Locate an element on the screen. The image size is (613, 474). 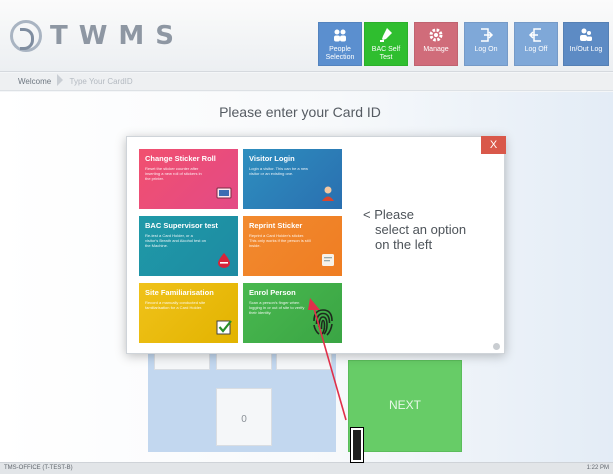
logo-text: TWMS is located at coordinates (118, 36).